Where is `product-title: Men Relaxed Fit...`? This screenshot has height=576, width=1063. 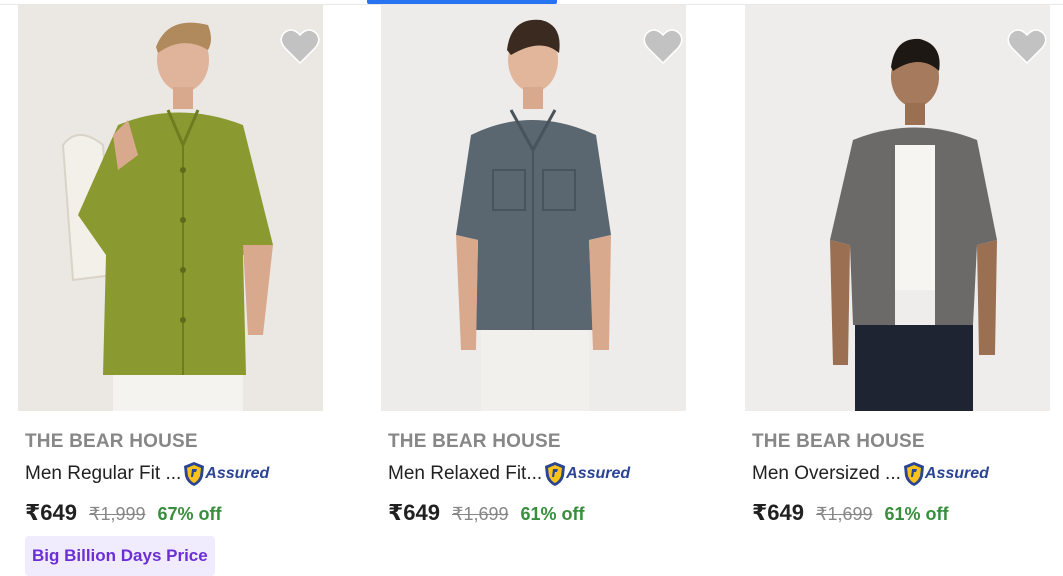
product-title: Men Relaxed Fit... is located at coordinates (465, 474).